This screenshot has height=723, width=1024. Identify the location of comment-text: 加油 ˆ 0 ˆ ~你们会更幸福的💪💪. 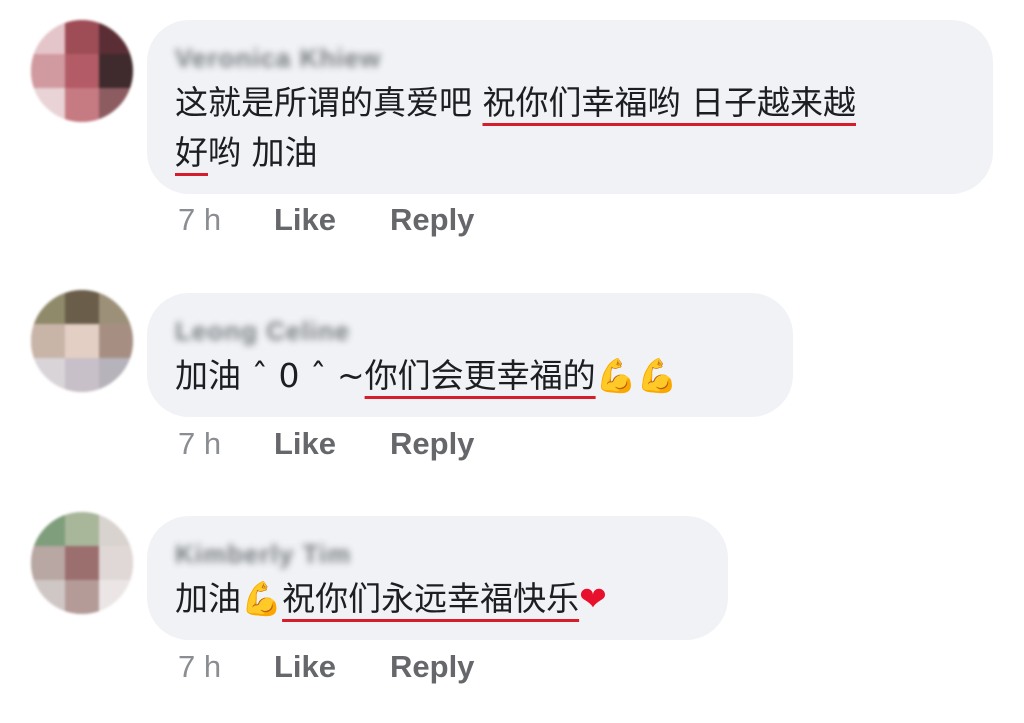
(470, 376).